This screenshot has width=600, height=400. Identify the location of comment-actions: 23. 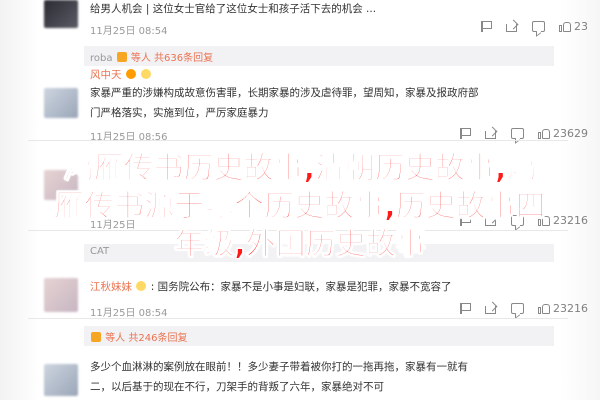
(534, 26).